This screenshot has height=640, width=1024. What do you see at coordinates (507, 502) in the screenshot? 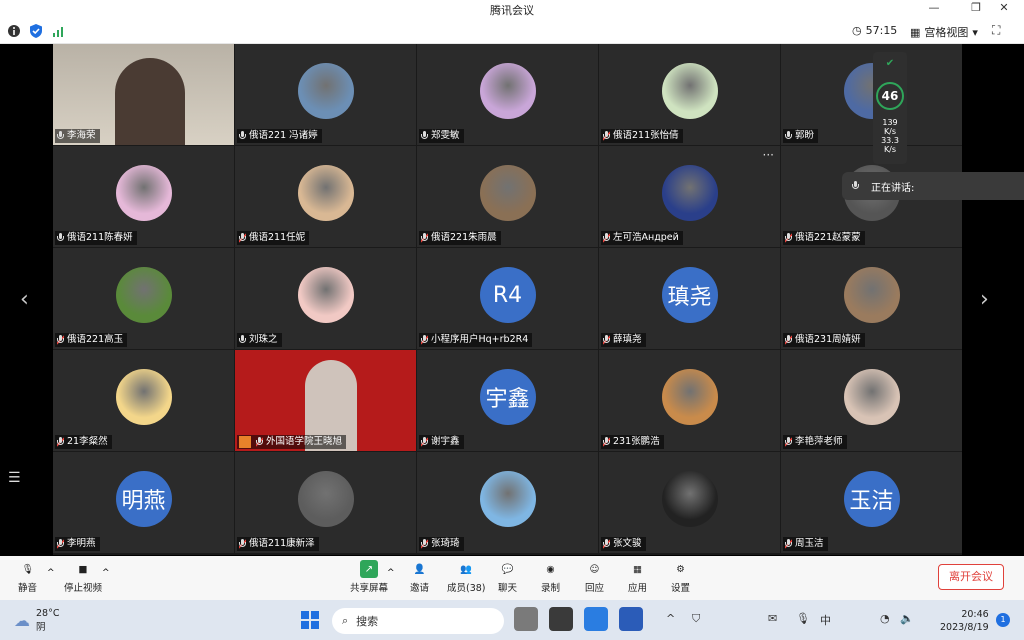
I see `participant-tile: 张琦琦` at bounding box center [507, 502].